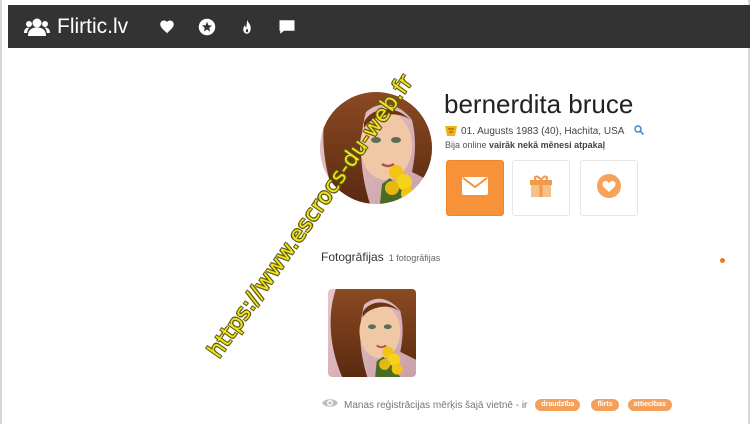 The height and width of the screenshot is (424, 750). I want to click on gift-icon, so click(541, 188).